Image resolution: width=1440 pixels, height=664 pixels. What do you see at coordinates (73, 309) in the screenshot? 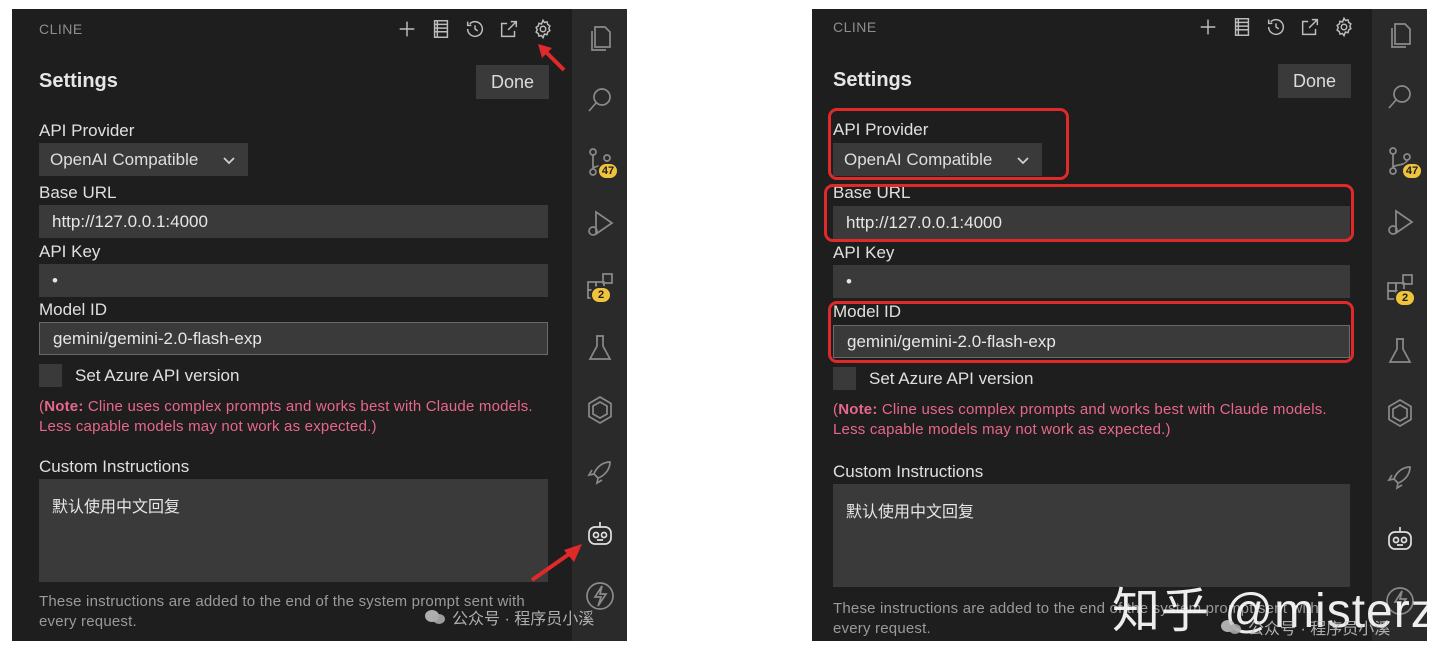
I see `model-id-label: Model ID` at bounding box center [73, 309].